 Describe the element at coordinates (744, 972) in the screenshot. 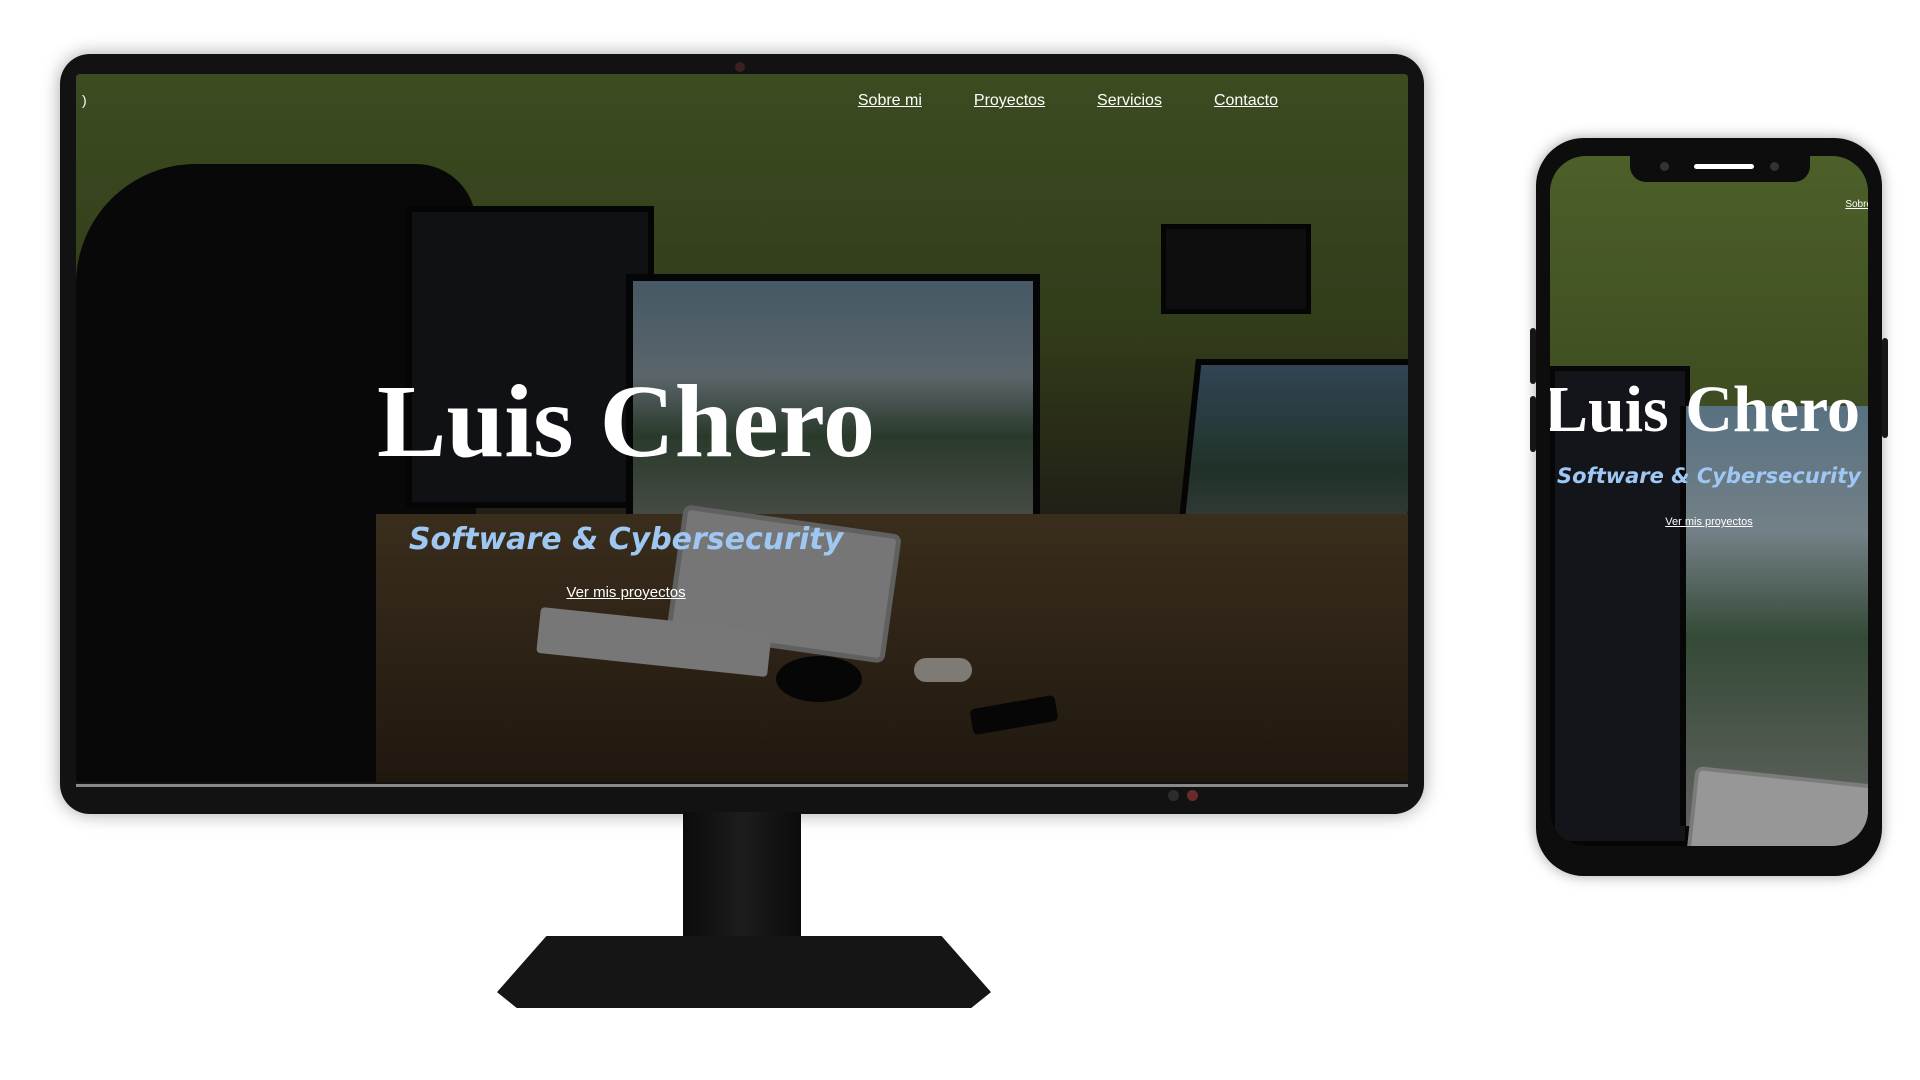

I see `monitor-stand-base` at that location.